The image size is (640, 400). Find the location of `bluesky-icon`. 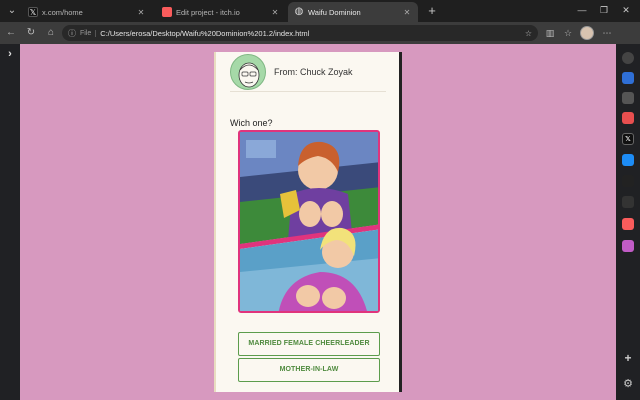

bluesky-icon is located at coordinates (628, 160).